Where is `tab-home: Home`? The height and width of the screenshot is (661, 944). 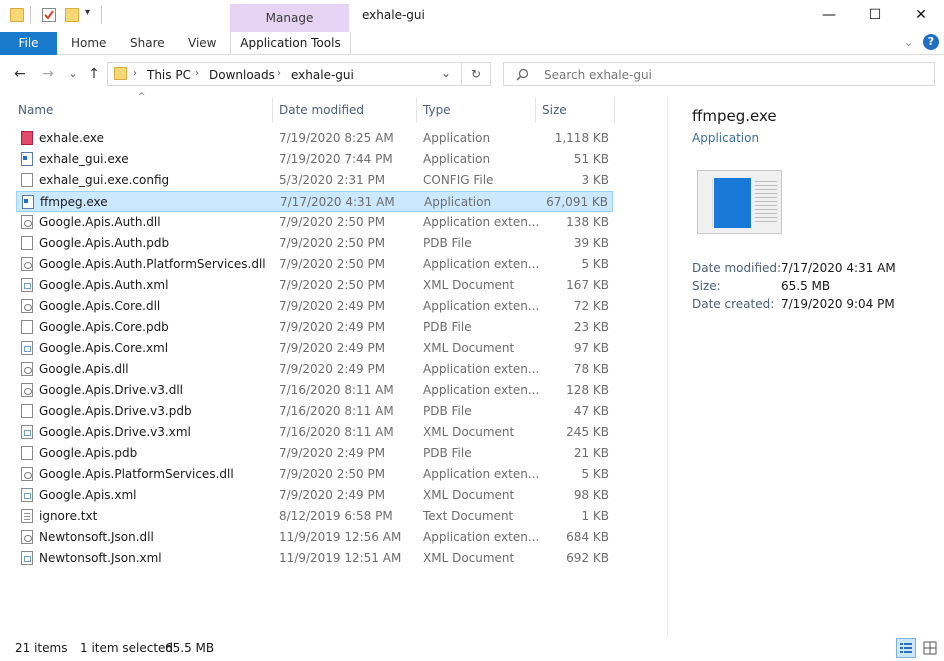
tab-home: Home is located at coordinates (88, 43).